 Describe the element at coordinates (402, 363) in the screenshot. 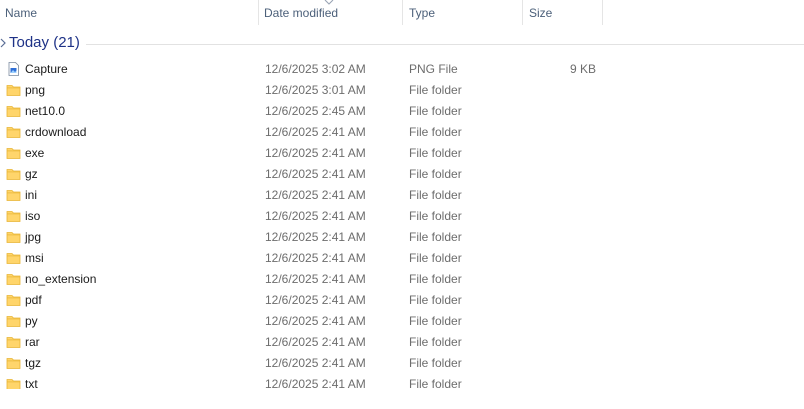

I see `file-row: tgz 12/6/2025 2:41 AM File folder` at that location.